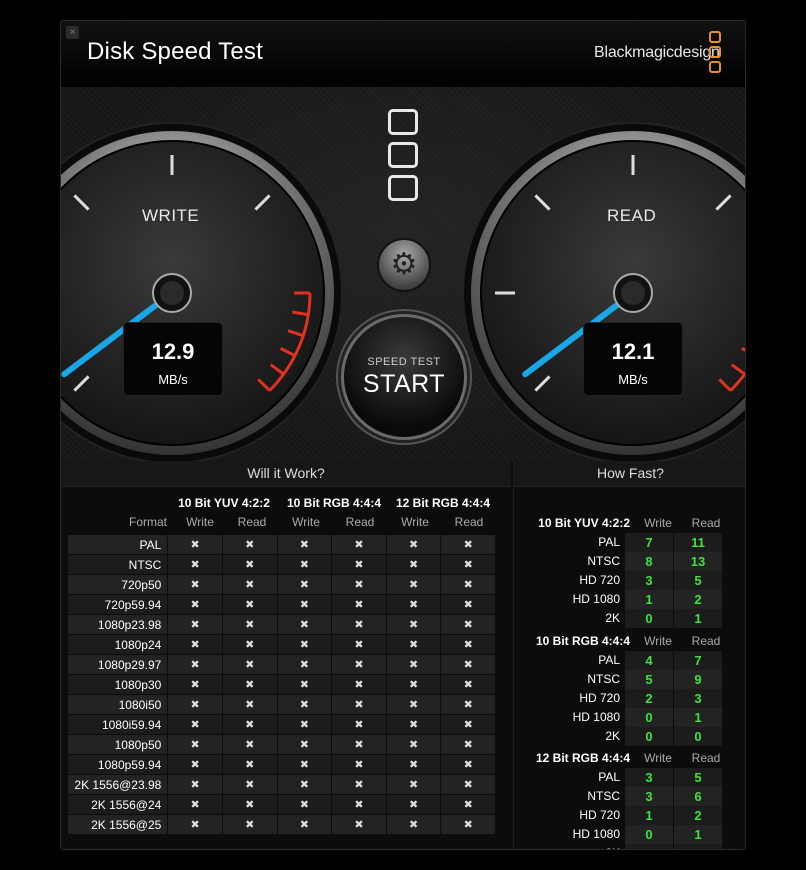 This screenshot has width=806, height=870. What do you see at coordinates (281, 825) in the screenshot?
I see `table-row: 2K 1556@25 ✖ ✖ ✖ ✖ ✖ ✖` at bounding box center [281, 825].